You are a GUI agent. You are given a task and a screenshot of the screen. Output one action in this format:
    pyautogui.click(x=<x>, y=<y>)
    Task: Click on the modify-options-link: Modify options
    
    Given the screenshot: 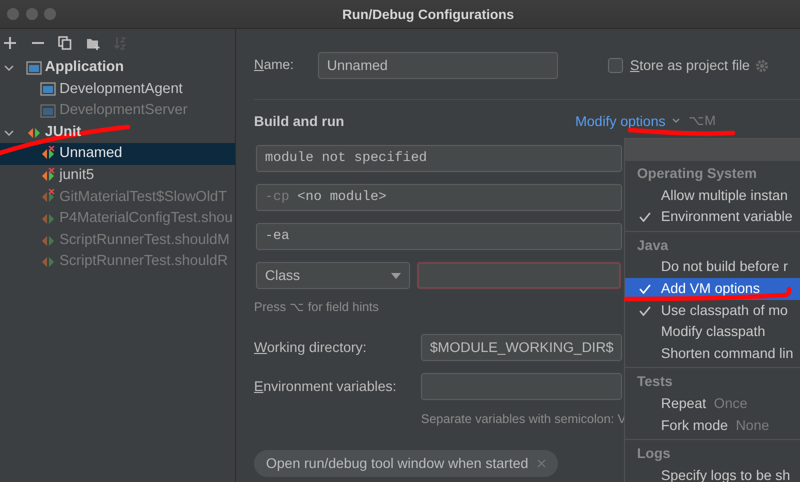 What is the action you would take?
    pyautogui.click(x=620, y=121)
    